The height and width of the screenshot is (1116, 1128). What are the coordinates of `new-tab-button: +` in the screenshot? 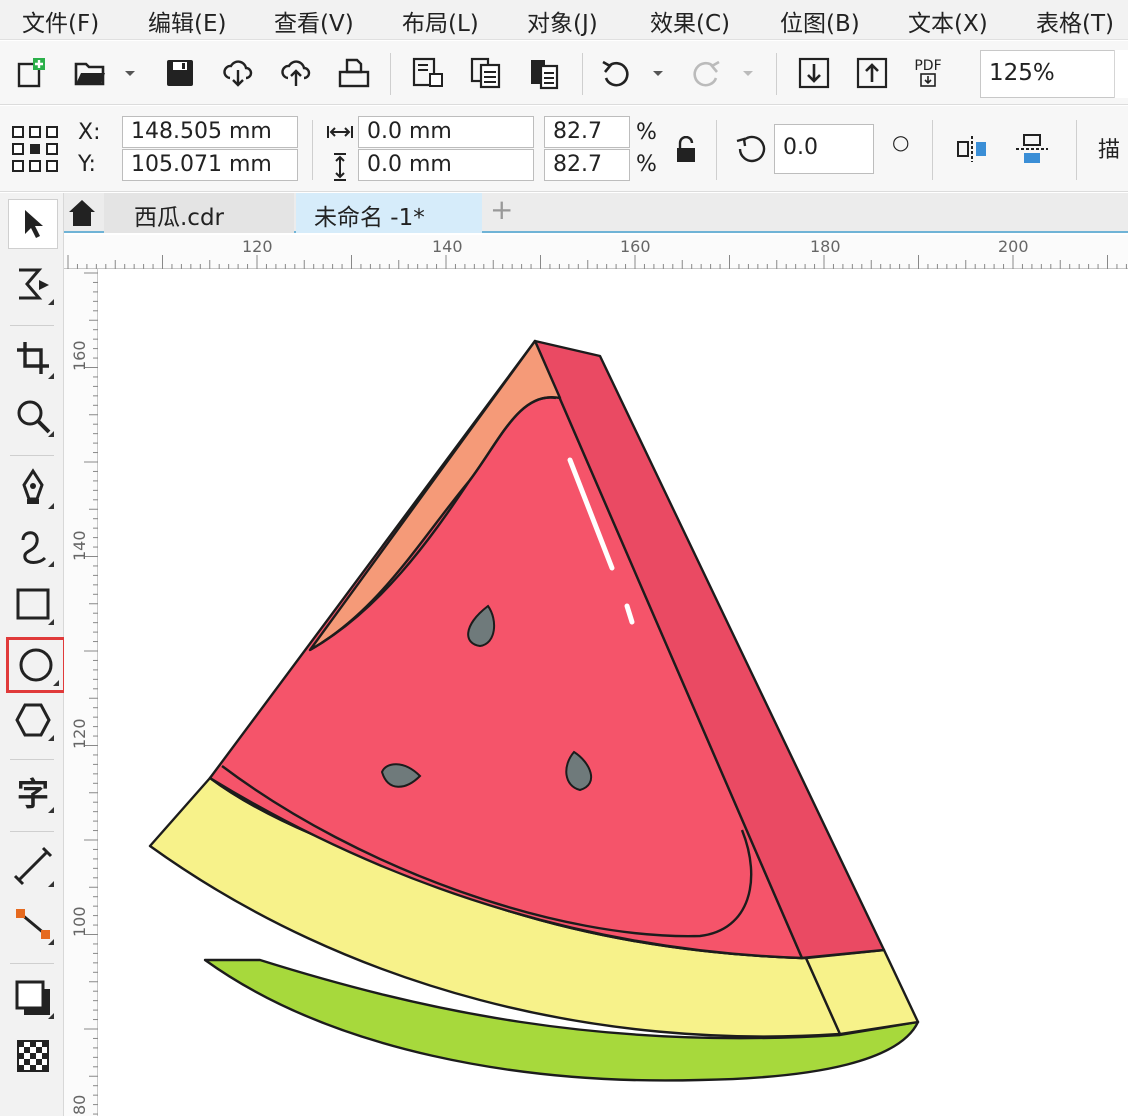 It's located at (505, 213).